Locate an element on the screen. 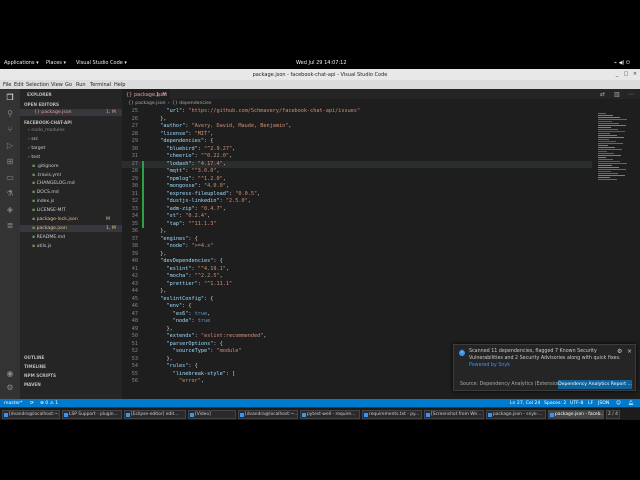 The width and height of the screenshot is (640, 480). clock: Wed Jul 29 14:07:12 is located at coordinates (321, 63).